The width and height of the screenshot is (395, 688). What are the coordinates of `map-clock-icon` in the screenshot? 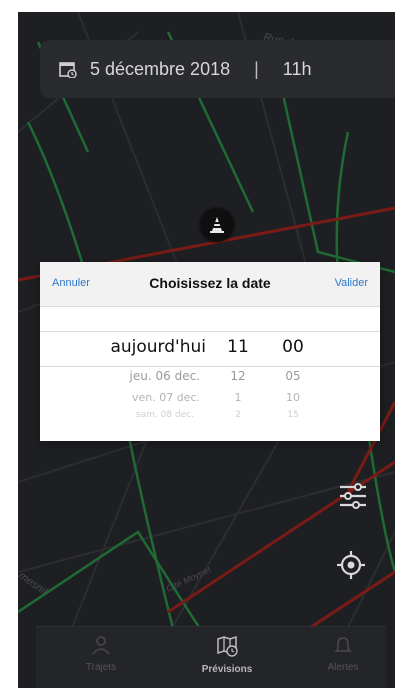 It's located at (227, 646).